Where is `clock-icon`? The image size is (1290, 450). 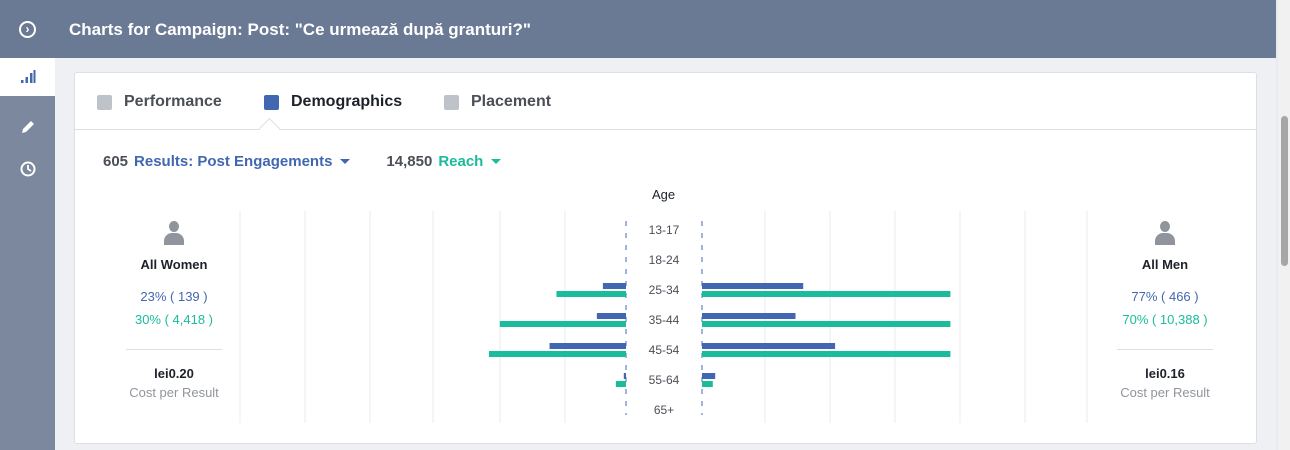 clock-icon is located at coordinates (27, 169).